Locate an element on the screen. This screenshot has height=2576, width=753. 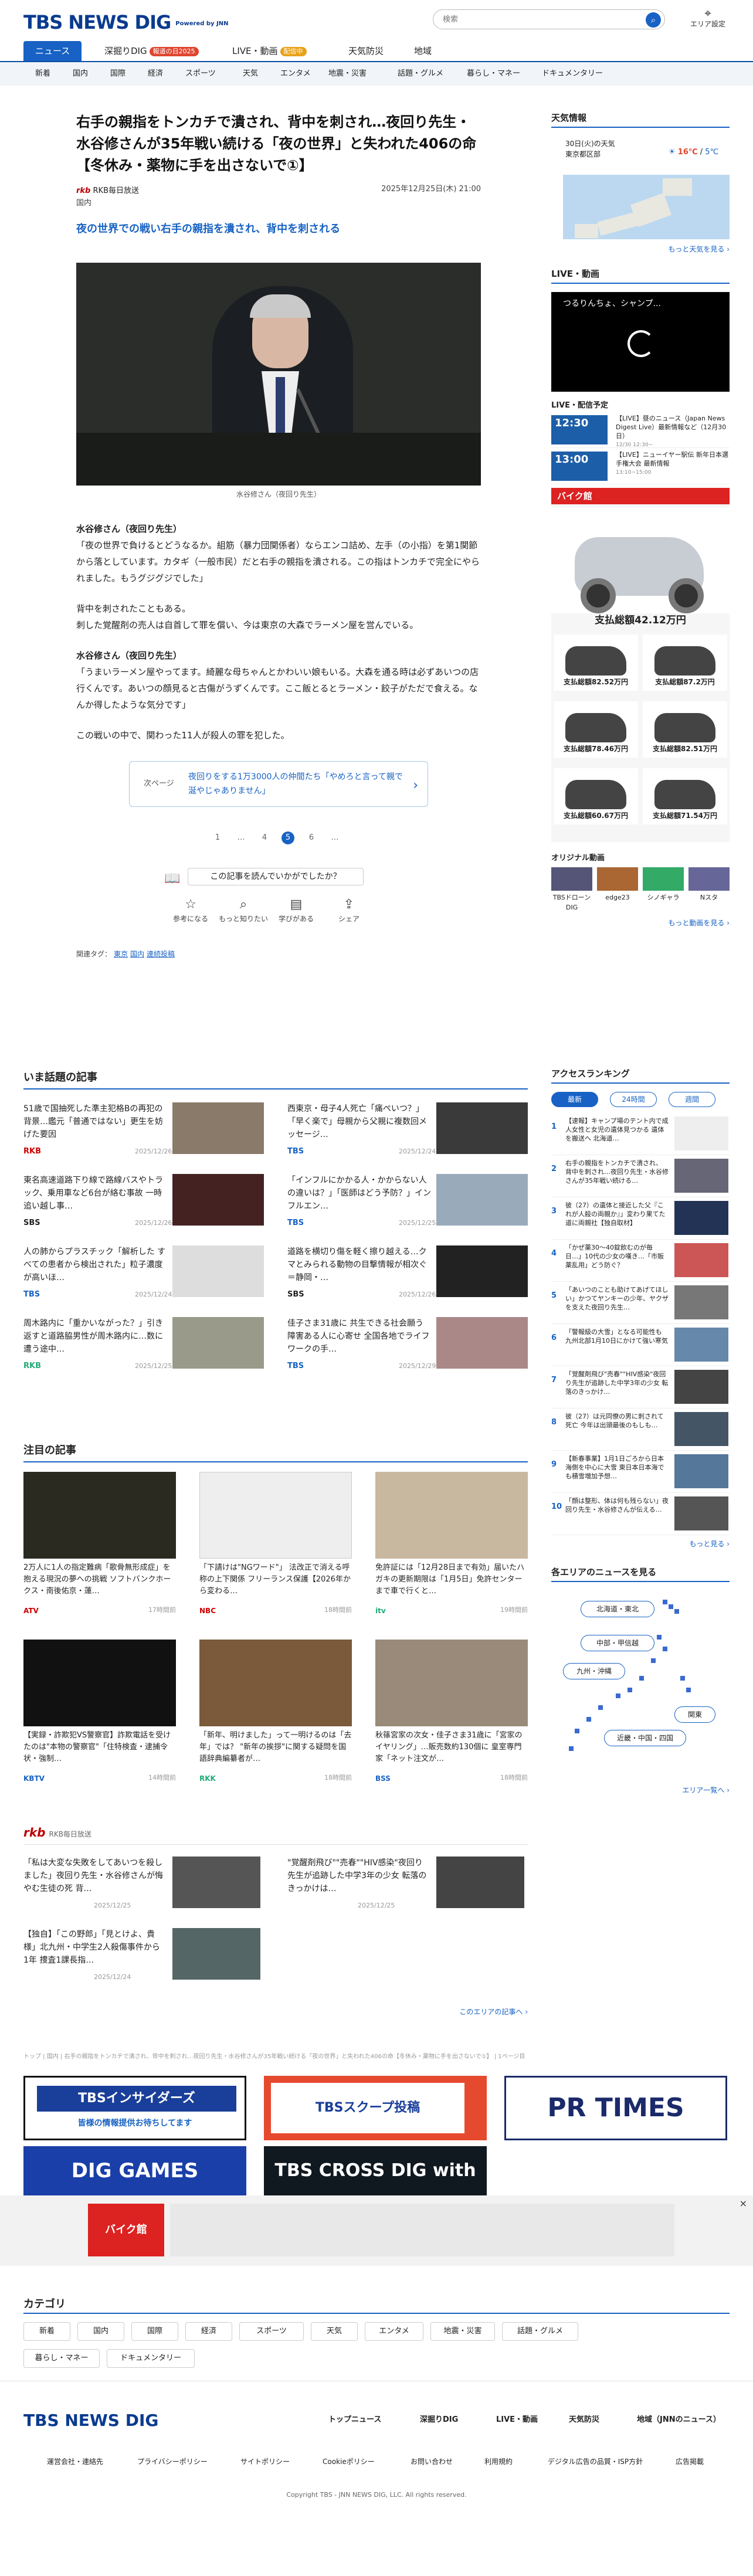
ad-tile: 支払総額82.51万円 is located at coordinates (685, 729).